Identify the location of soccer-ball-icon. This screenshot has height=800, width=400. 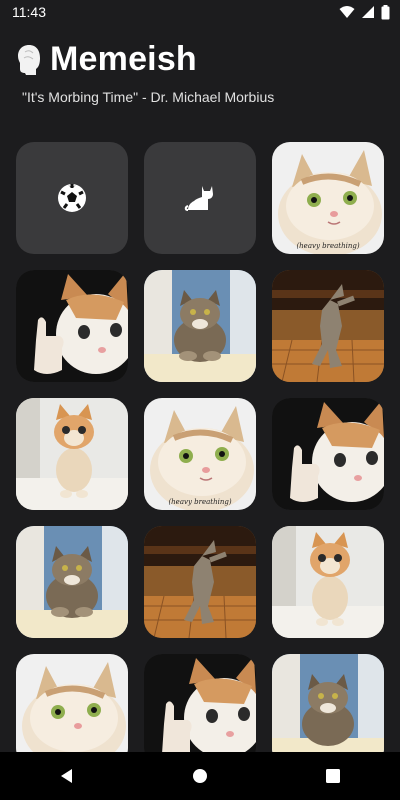
(72, 198).